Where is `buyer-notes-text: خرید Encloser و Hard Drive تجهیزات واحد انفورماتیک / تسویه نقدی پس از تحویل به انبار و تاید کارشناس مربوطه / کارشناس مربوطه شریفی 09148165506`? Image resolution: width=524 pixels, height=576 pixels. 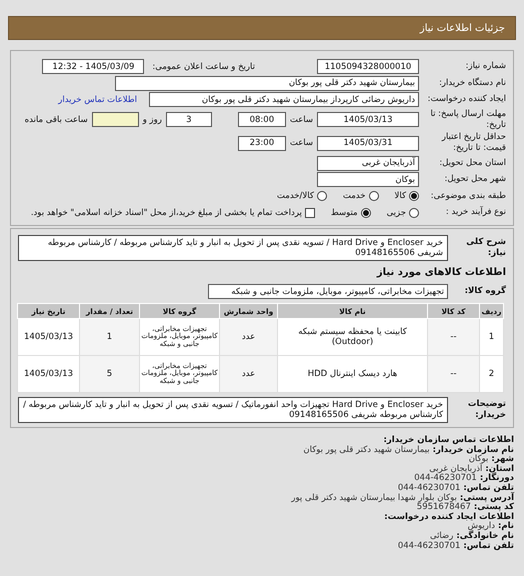 buyer-notes-text: خرید Encloser و Hard Drive تجهیزات واحد انفورماتیک / تسویه نقدی پس از تحویل به انبار و تاید کارشناس مربوطه / کارشناس مربوطه شریفی 09148165506 is located at coordinates (233, 410).